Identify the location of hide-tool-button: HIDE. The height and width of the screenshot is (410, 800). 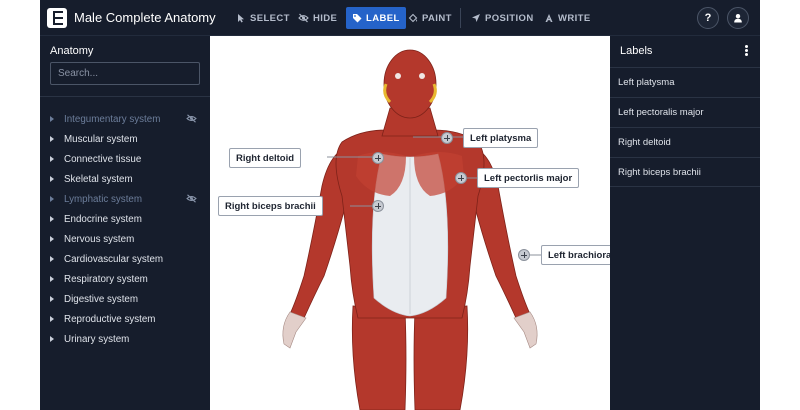
(317, 18).